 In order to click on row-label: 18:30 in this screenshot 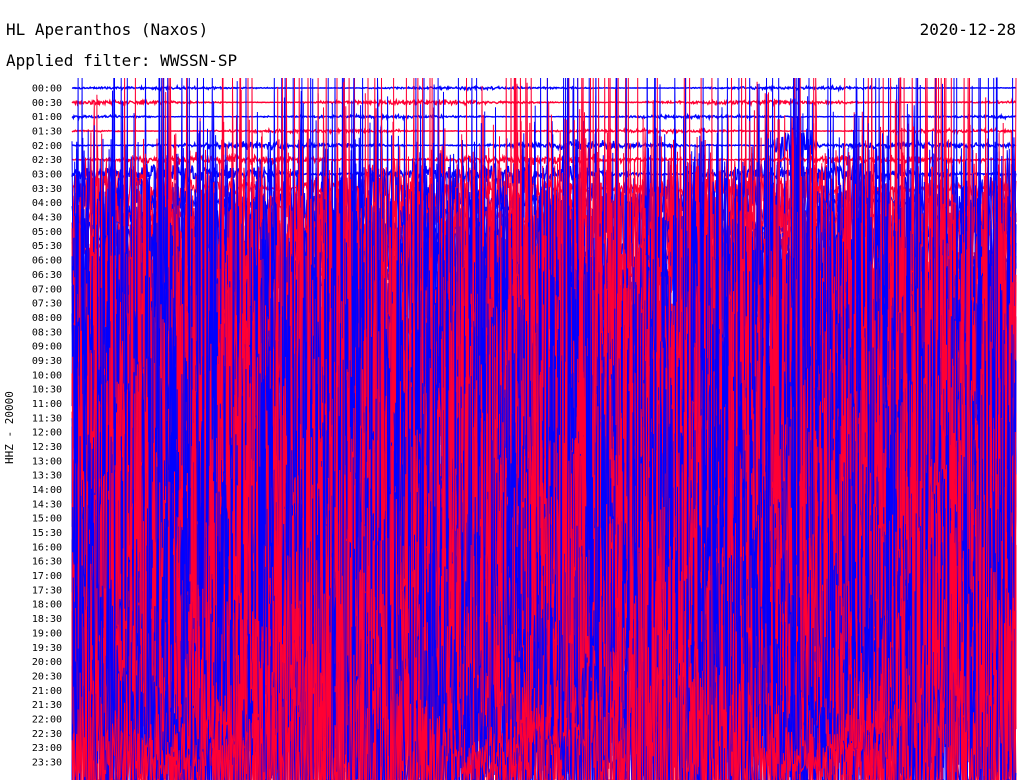, I will do `click(47, 619)`.